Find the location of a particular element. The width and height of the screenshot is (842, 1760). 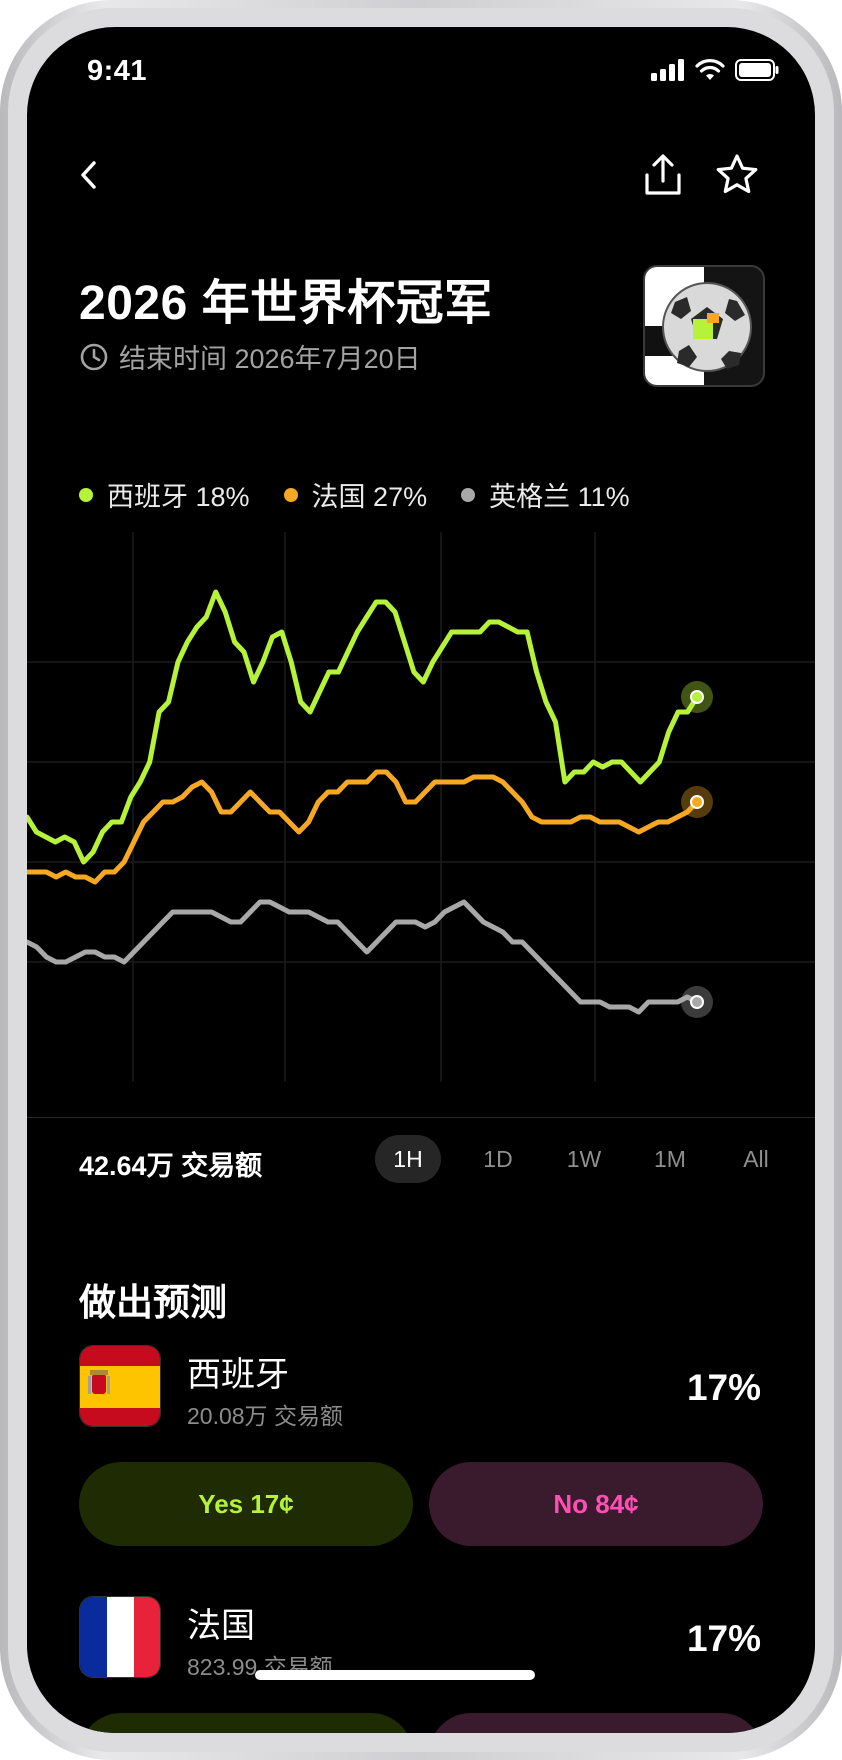

page-title: 2026 年世界杯冠军 is located at coordinates (286, 303).